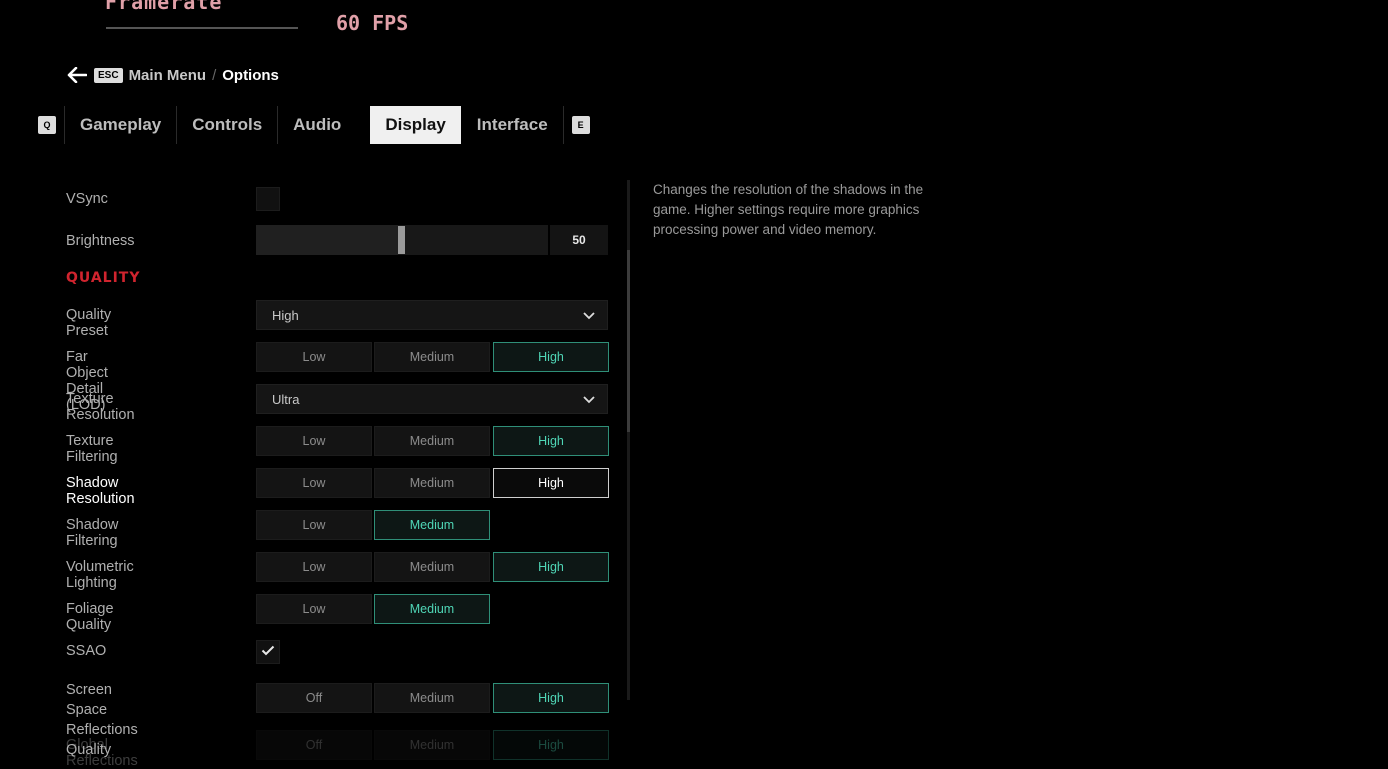 This screenshot has width=1388, height=769. What do you see at coordinates (432, 399) in the screenshot?
I see `texture-resolution-dropdown: Ultra` at bounding box center [432, 399].